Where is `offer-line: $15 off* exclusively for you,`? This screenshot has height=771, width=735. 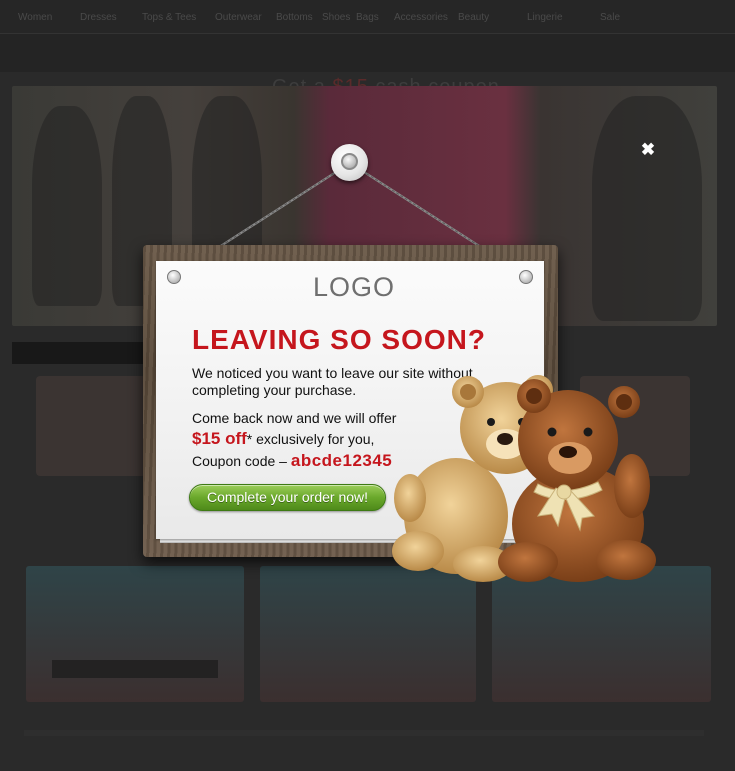
offer-line: $15 off* exclusively for you, is located at coordinates (283, 439).